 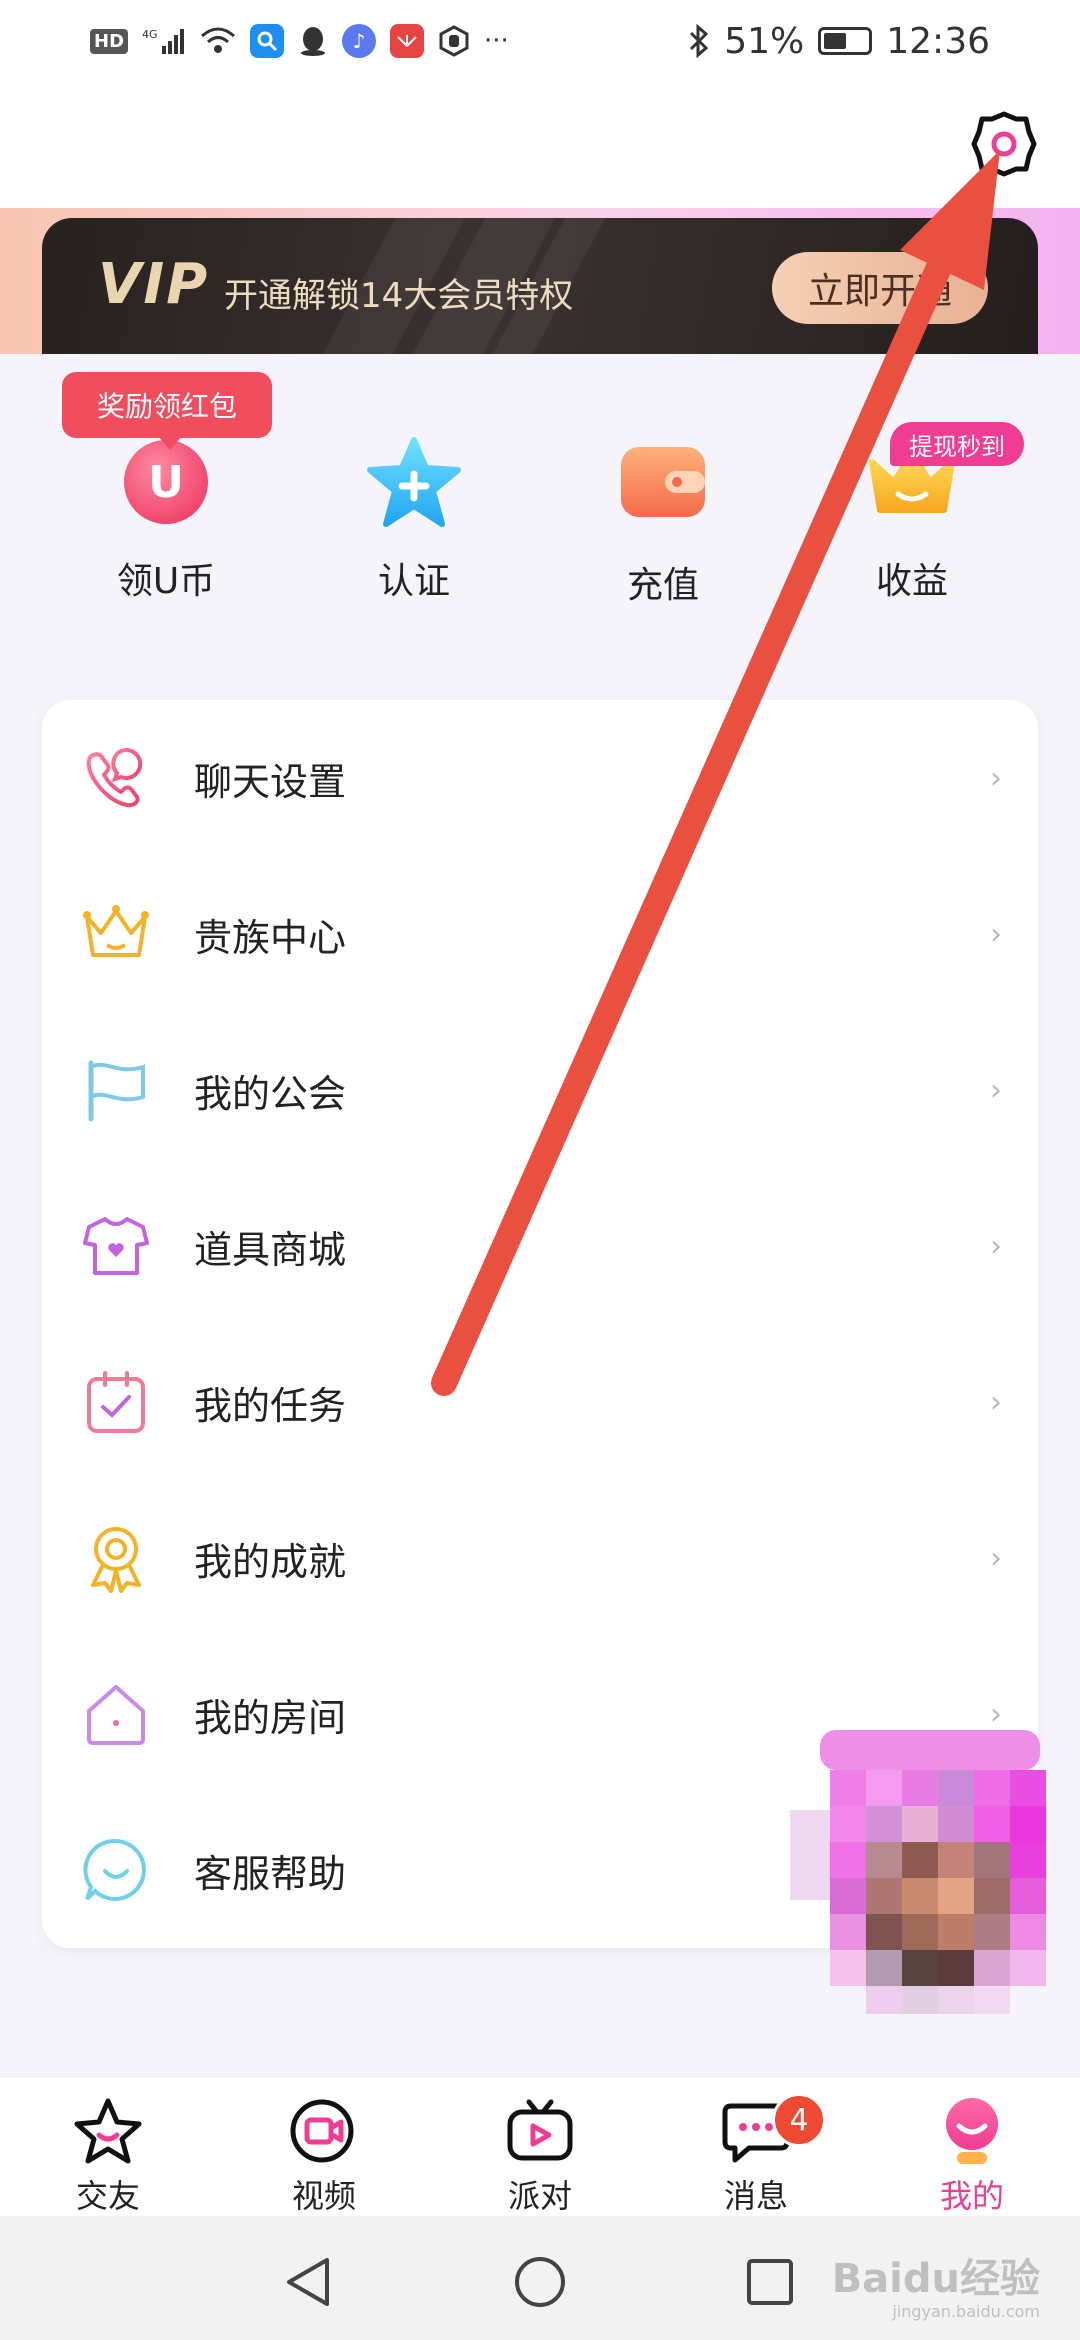 I want to click on quick-action-label: 收益, so click(x=911, y=581).